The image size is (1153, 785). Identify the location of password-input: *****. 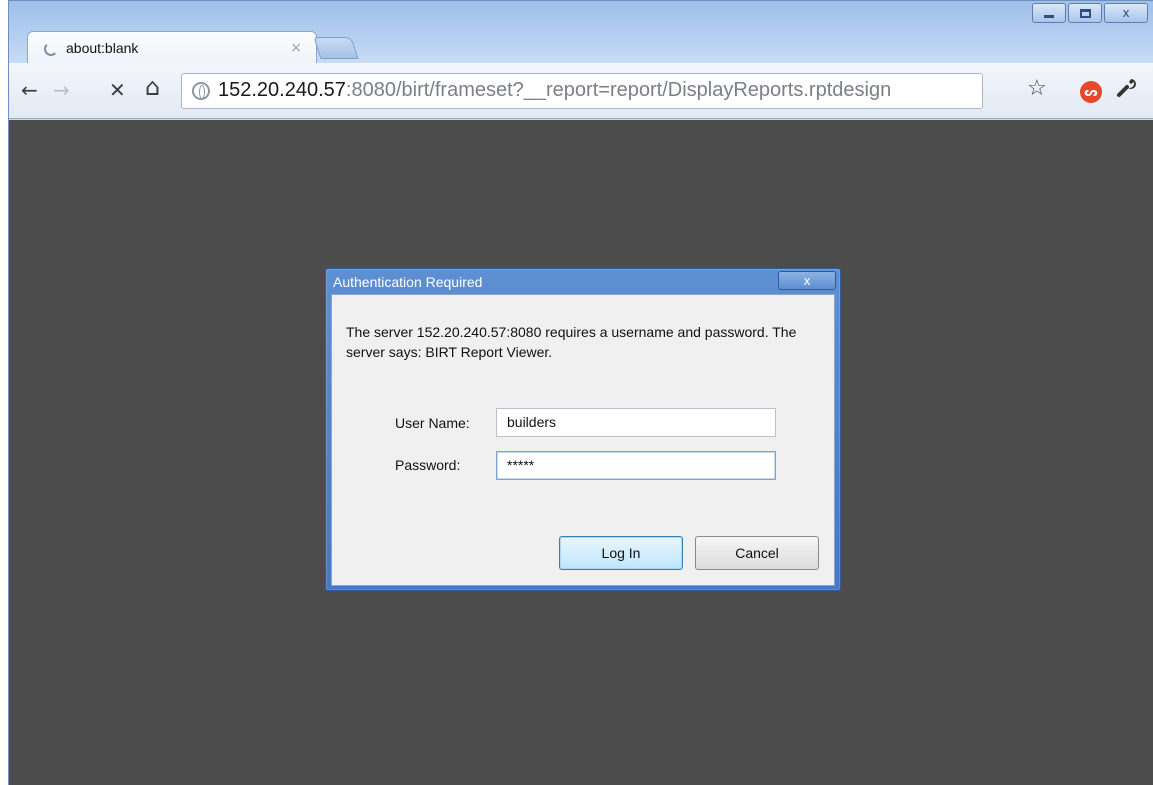
(636, 465).